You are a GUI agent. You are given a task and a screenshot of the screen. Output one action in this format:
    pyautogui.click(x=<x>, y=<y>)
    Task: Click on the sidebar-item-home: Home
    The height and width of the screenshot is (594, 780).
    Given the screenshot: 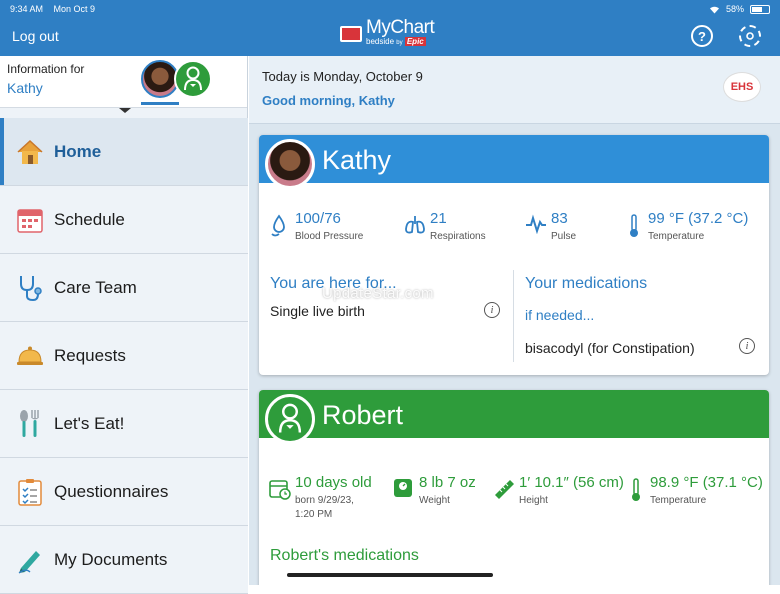 What is the action you would take?
    pyautogui.click(x=124, y=152)
    